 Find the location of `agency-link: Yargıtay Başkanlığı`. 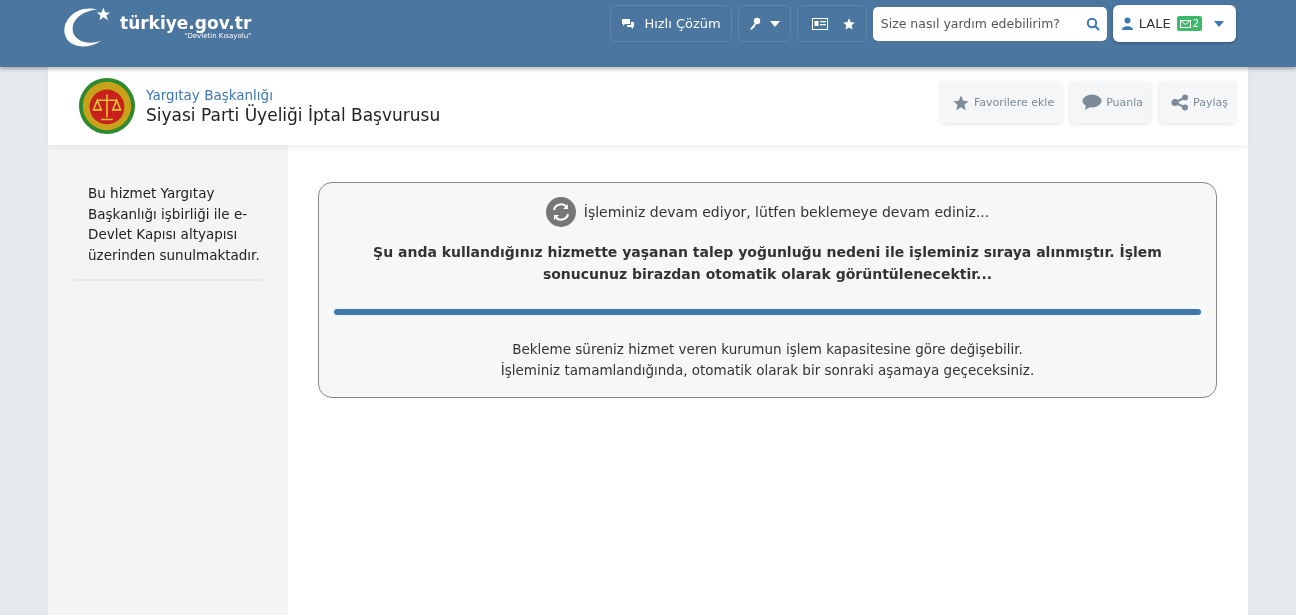

agency-link: Yargıtay Başkanlığı is located at coordinates (543, 95).